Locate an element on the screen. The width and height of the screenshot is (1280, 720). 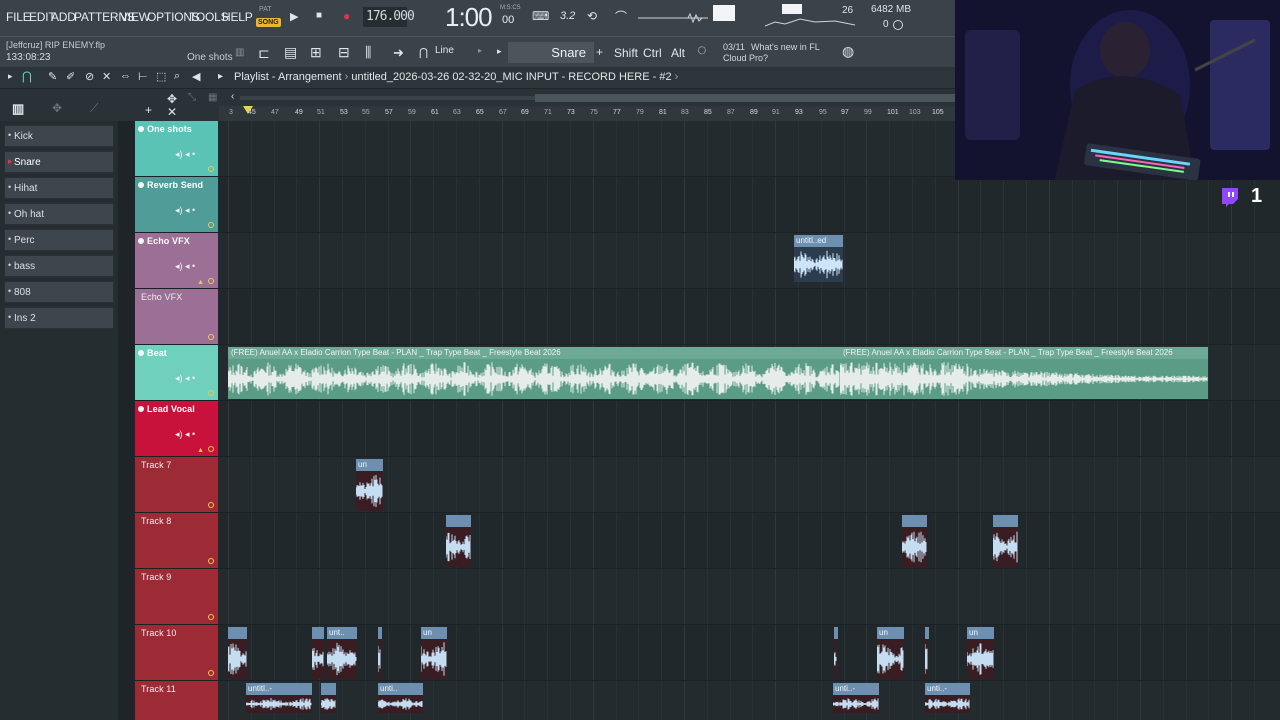
track-header: Track 10 is located at coordinates (176, 653).